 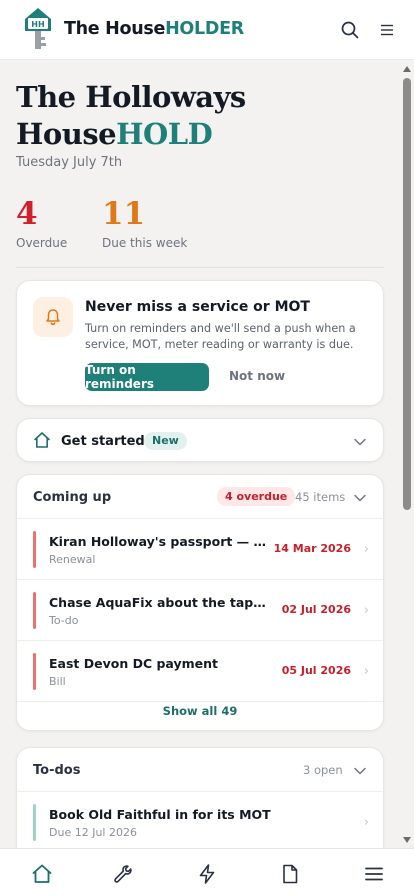 What do you see at coordinates (66, 134) in the screenshot?
I see `household-title-main: House` at bounding box center [66, 134].